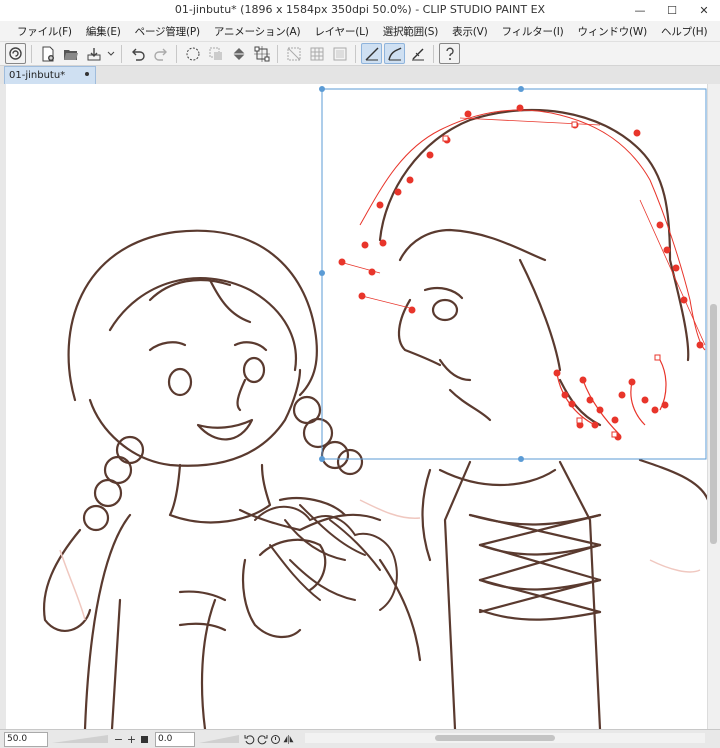 Image resolution: width=720 pixels, height=748 pixels. Describe the element at coordinates (417, 53) in the screenshot. I see `vector-correct-icon` at that location.